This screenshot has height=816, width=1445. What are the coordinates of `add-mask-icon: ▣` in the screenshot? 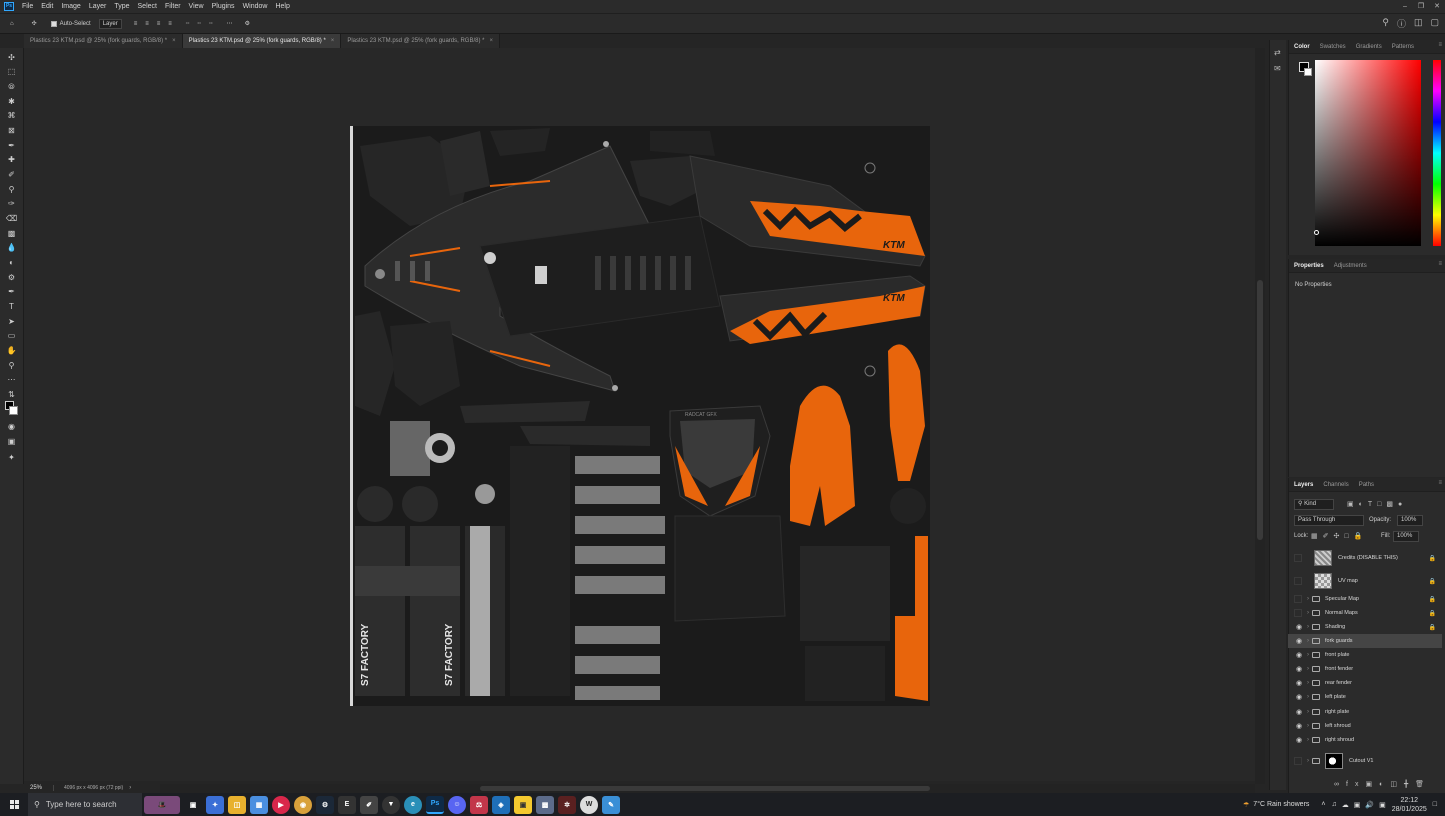 It's located at (1372, 784).